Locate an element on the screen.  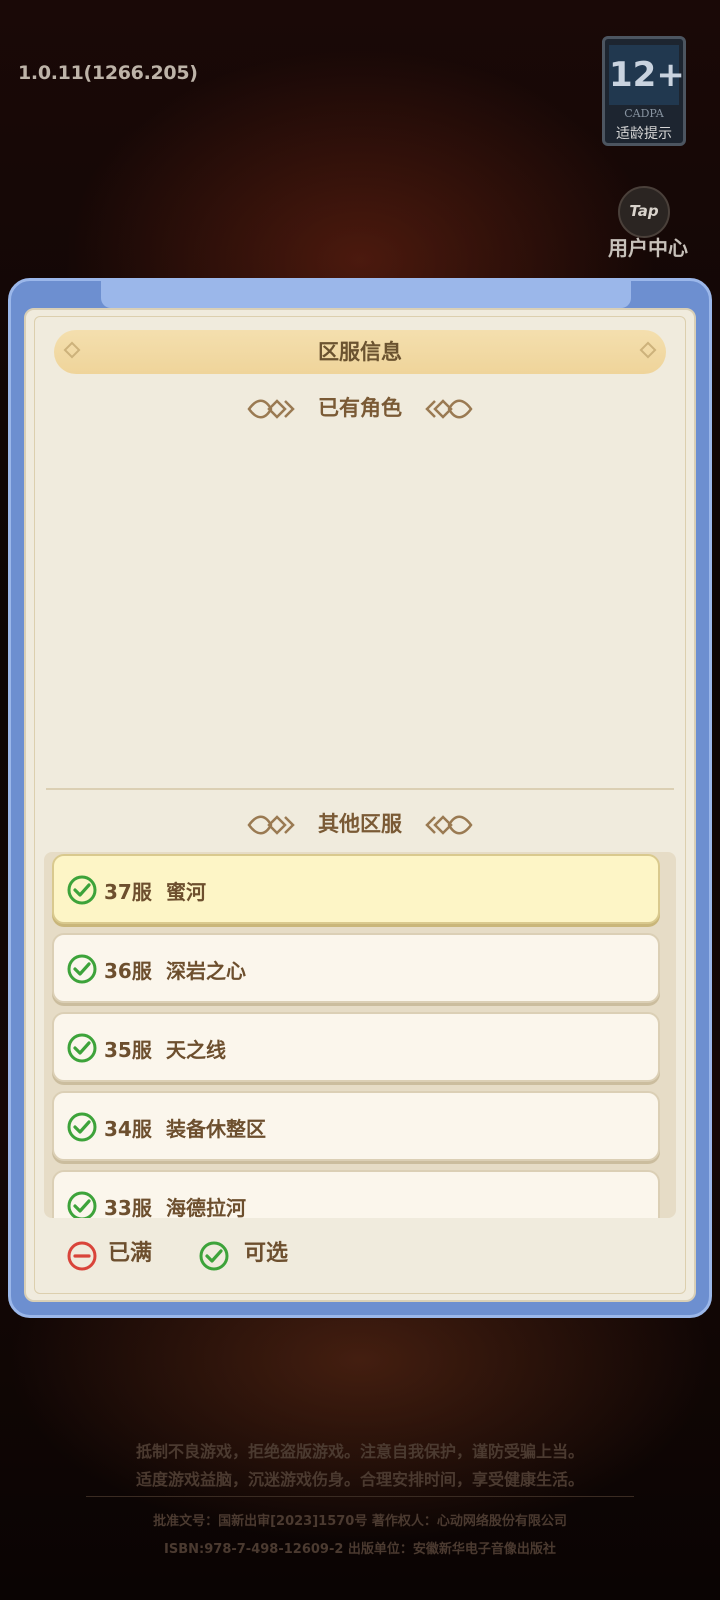
other-servers-header: 其他区服 is located at coordinates (360, 823).